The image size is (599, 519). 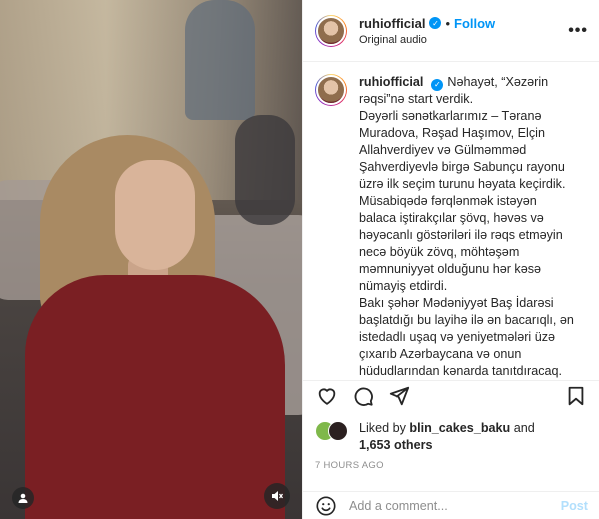 I want to click on comment-icon, so click(x=363, y=396).